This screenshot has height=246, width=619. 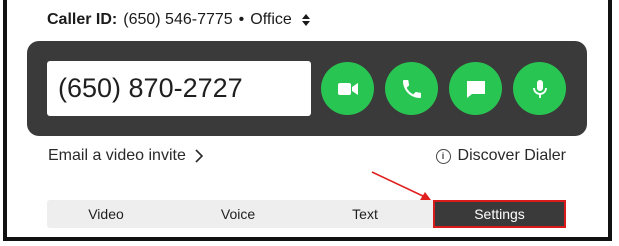 What do you see at coordinates (305, 20) in the screenshot?
I see `sort-chevron-icon` at bounding box center [305, 20].